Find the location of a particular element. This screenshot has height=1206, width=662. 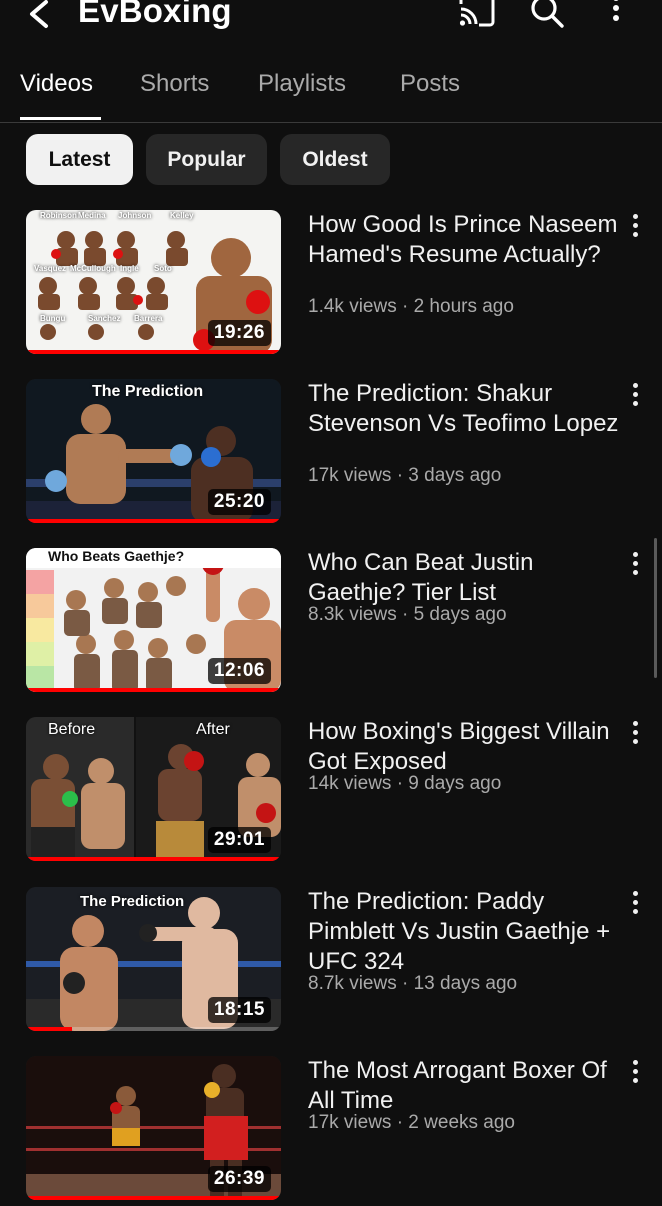

thumbnail-label: Ingle is located at coordinates (129, 268).